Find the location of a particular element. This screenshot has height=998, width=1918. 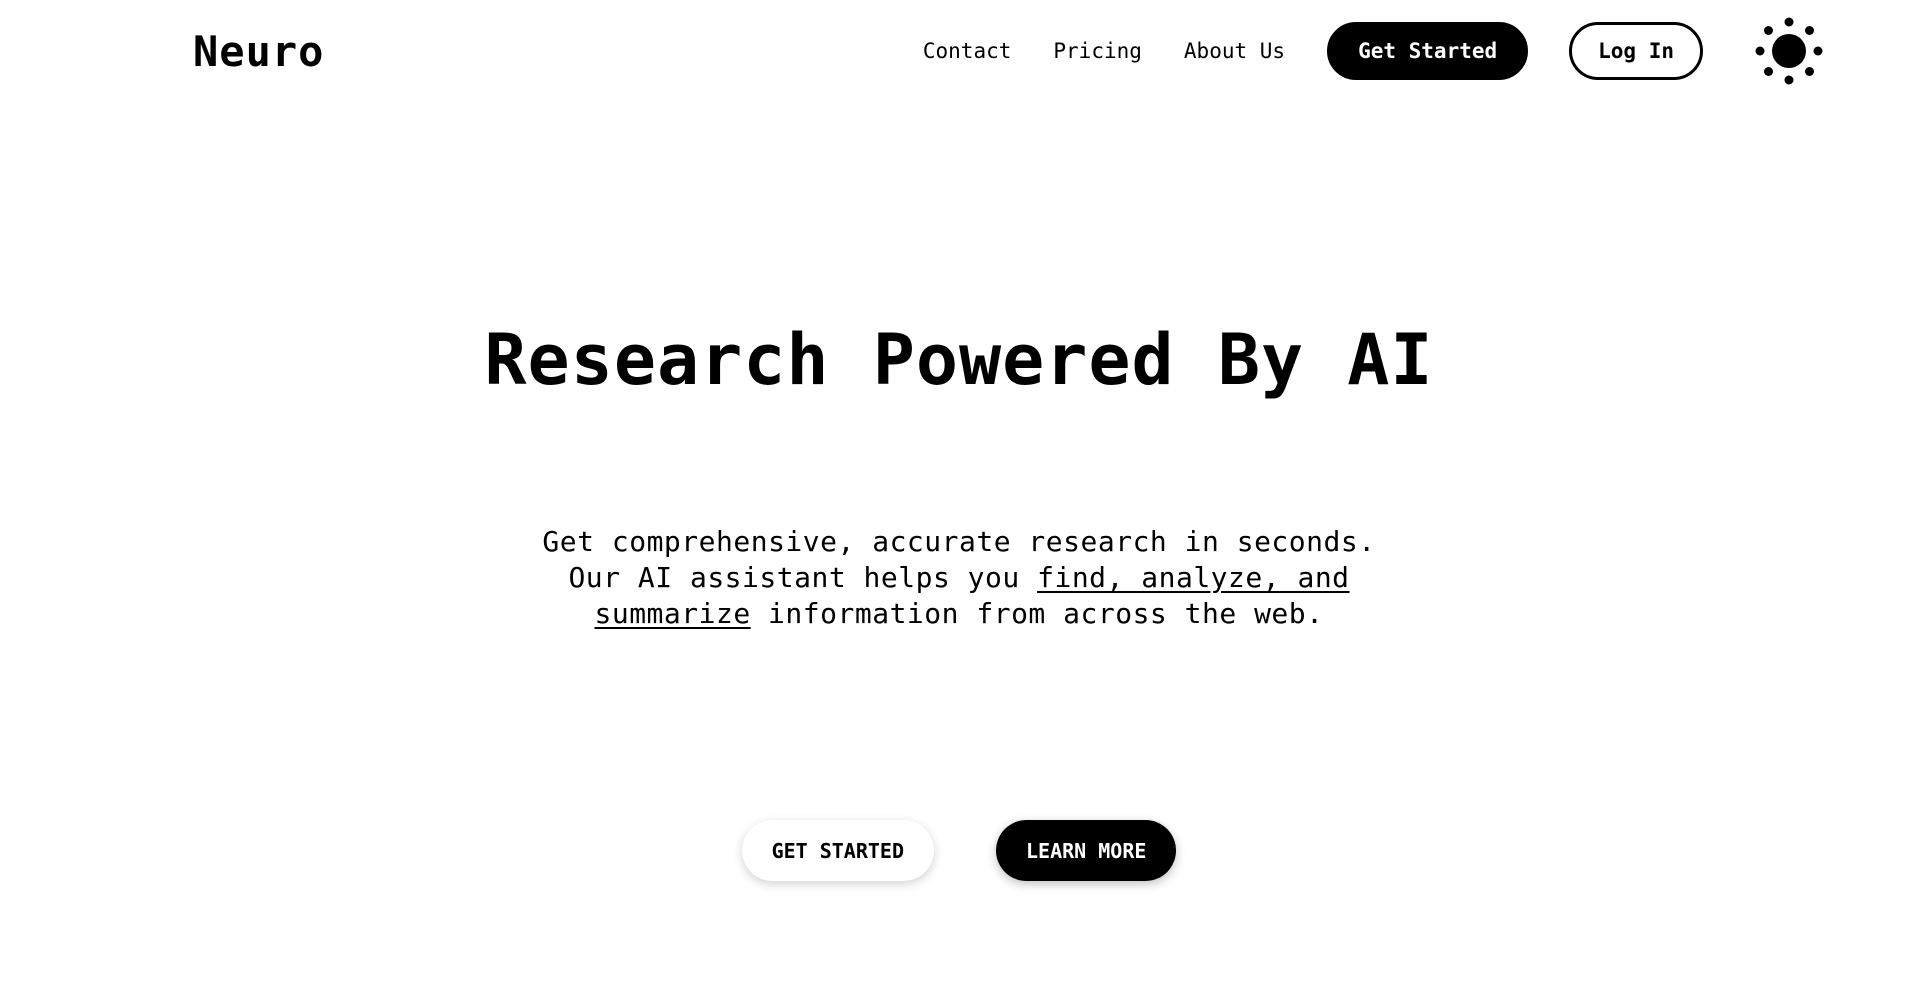

hero-get-started-button: GET STARTED is located at coordinates (838, 850).